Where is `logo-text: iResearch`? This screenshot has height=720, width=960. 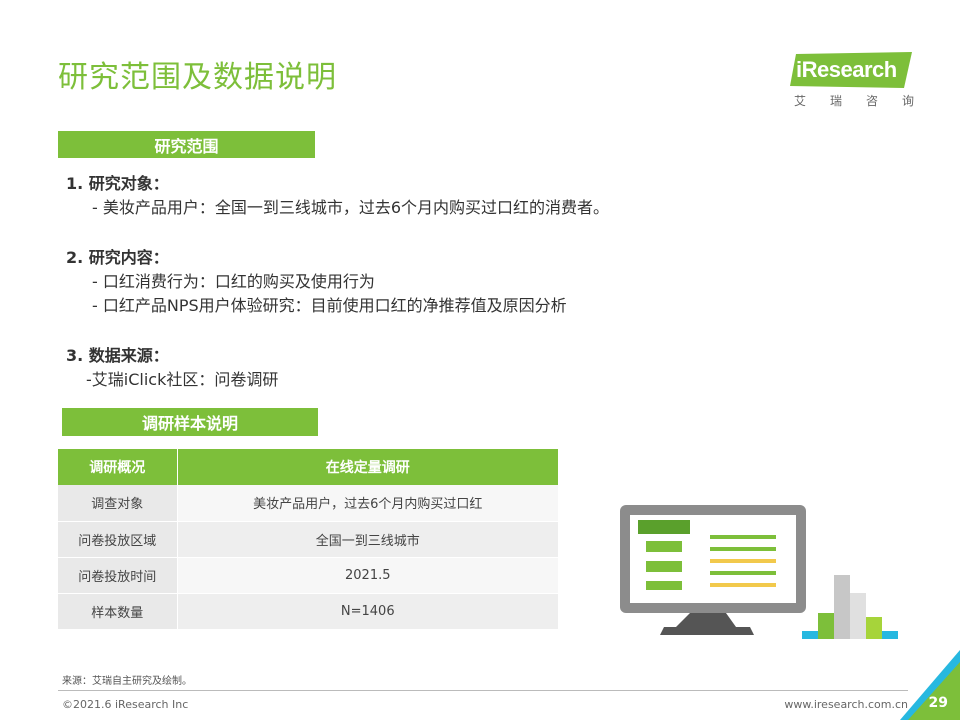
logo-text: iResearch is located at coordinates (846, 69).